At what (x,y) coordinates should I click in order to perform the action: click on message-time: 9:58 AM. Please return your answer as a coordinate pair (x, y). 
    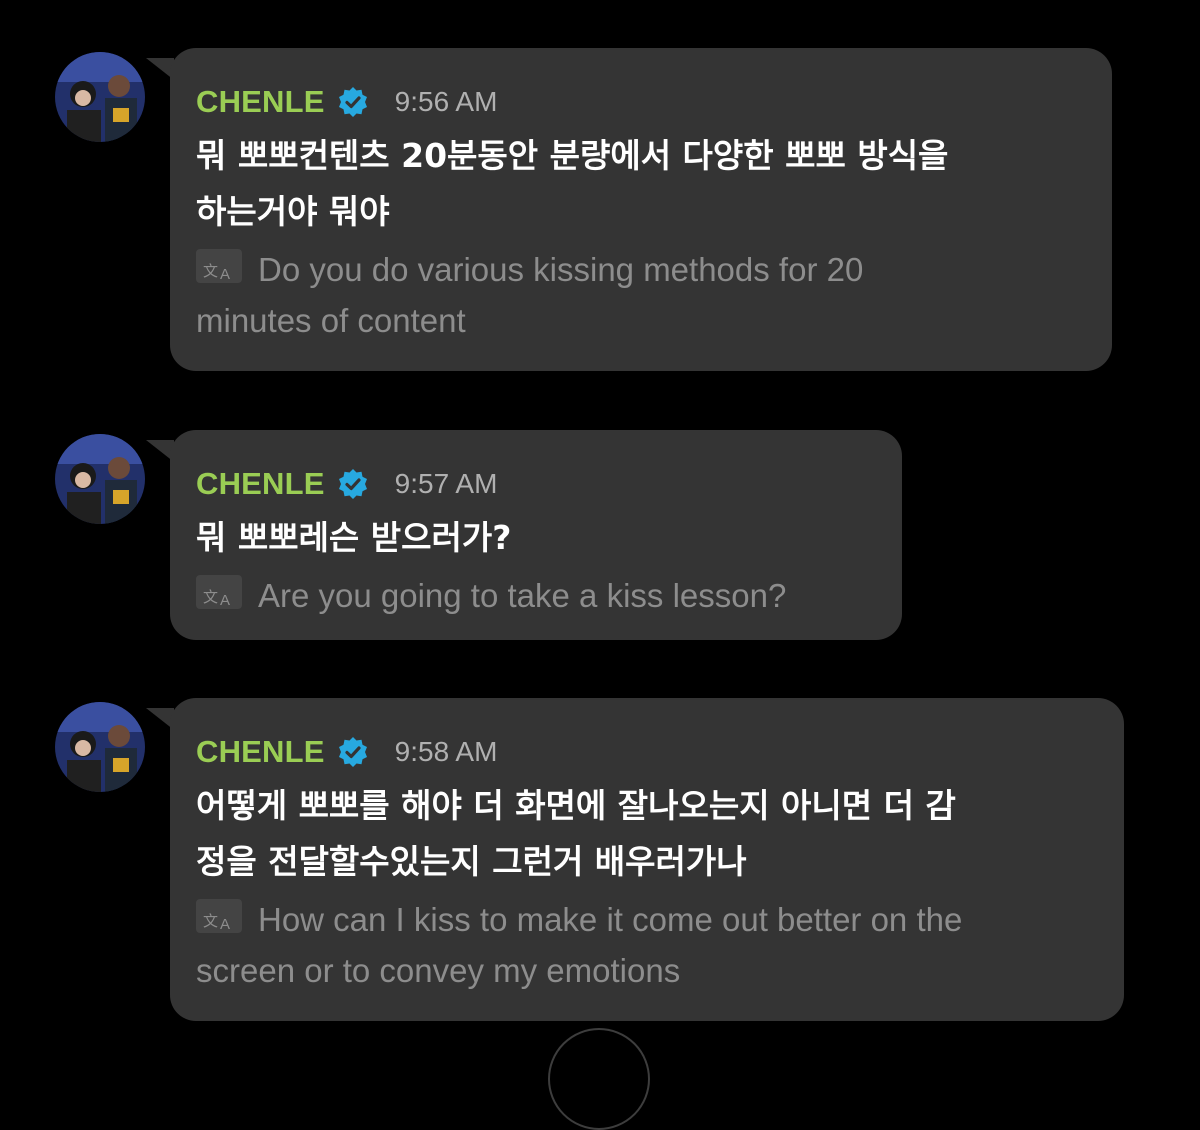
    Looking at the image, I should click on (446, 751).